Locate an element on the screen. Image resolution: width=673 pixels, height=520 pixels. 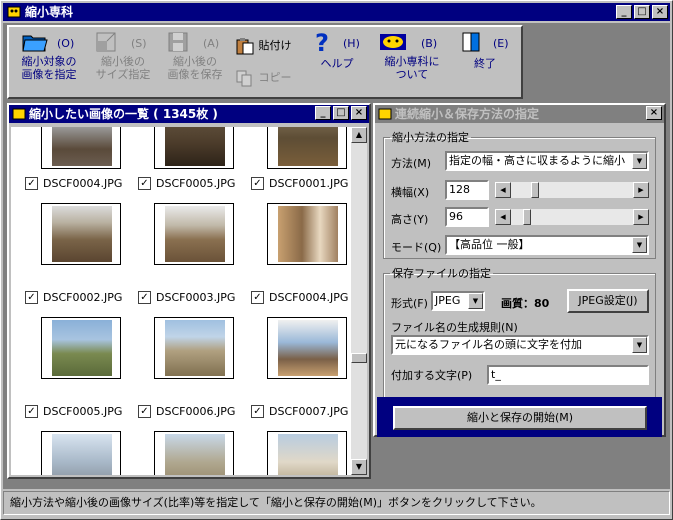
settings-close-button: × is located at coordinates (654, 113).